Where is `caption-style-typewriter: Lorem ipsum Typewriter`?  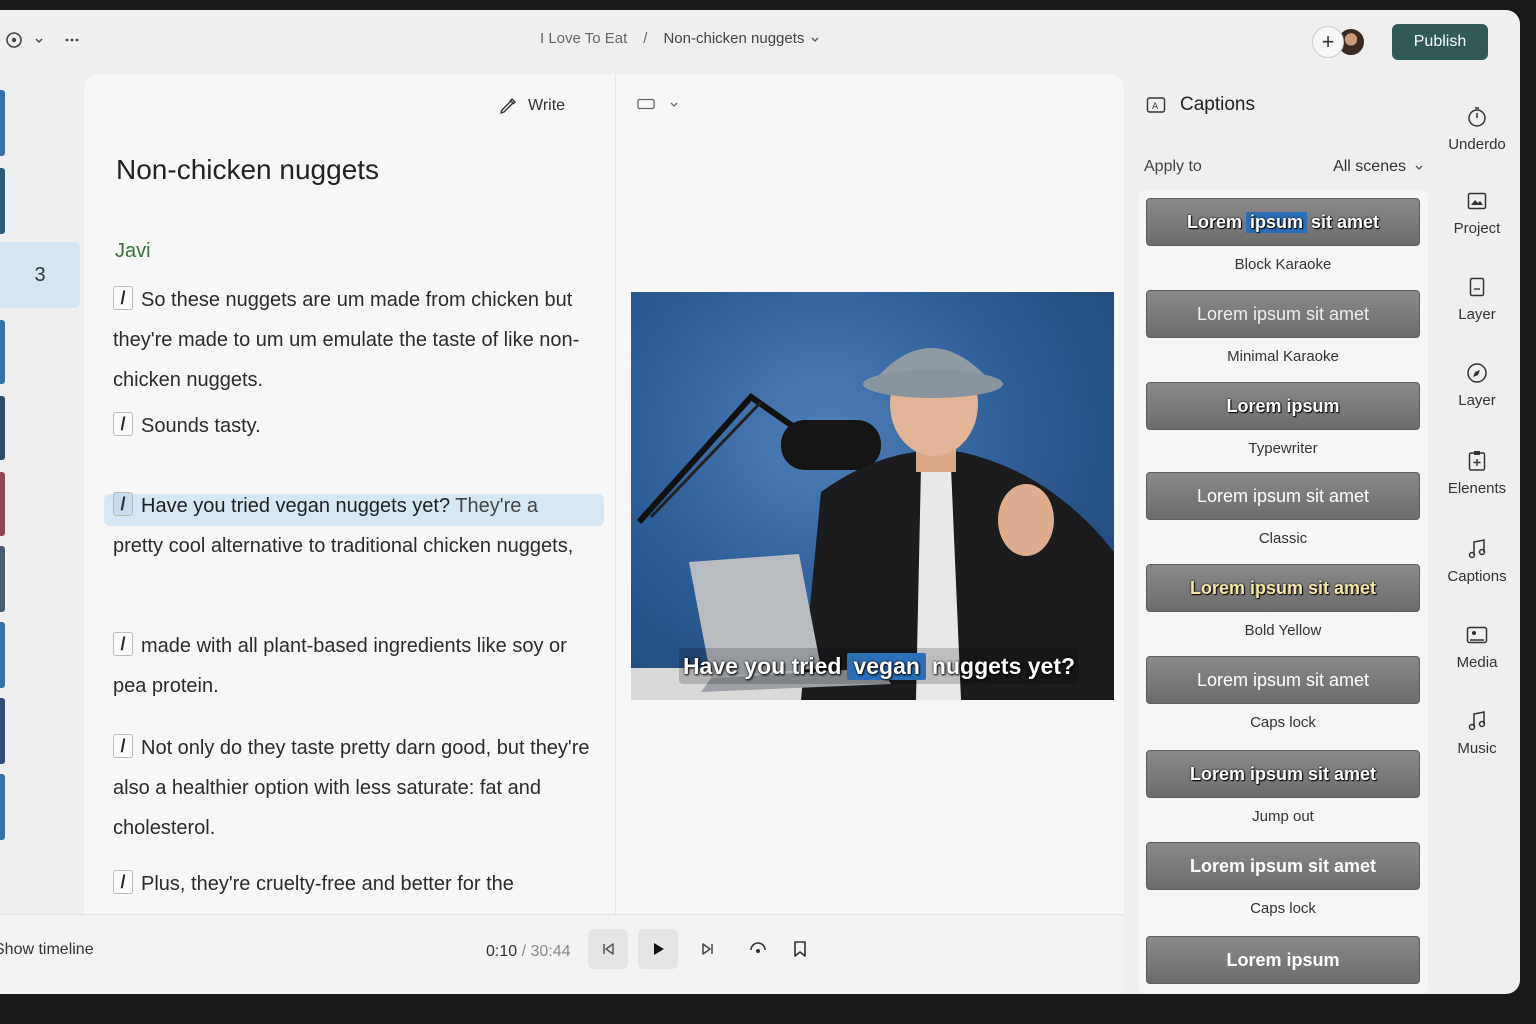
caption-style-typewriter: Lorem ipsum Typewriter is located at coordinates (1283, 419).